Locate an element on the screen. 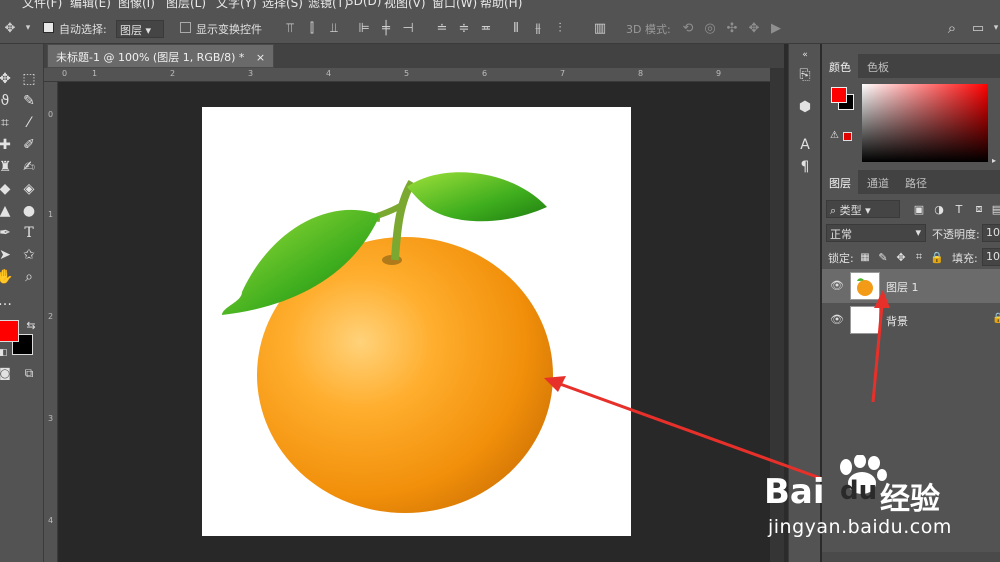 This screenshot has width=1000, height=562. arrow-to-layer is located at coordinates (877, 353).